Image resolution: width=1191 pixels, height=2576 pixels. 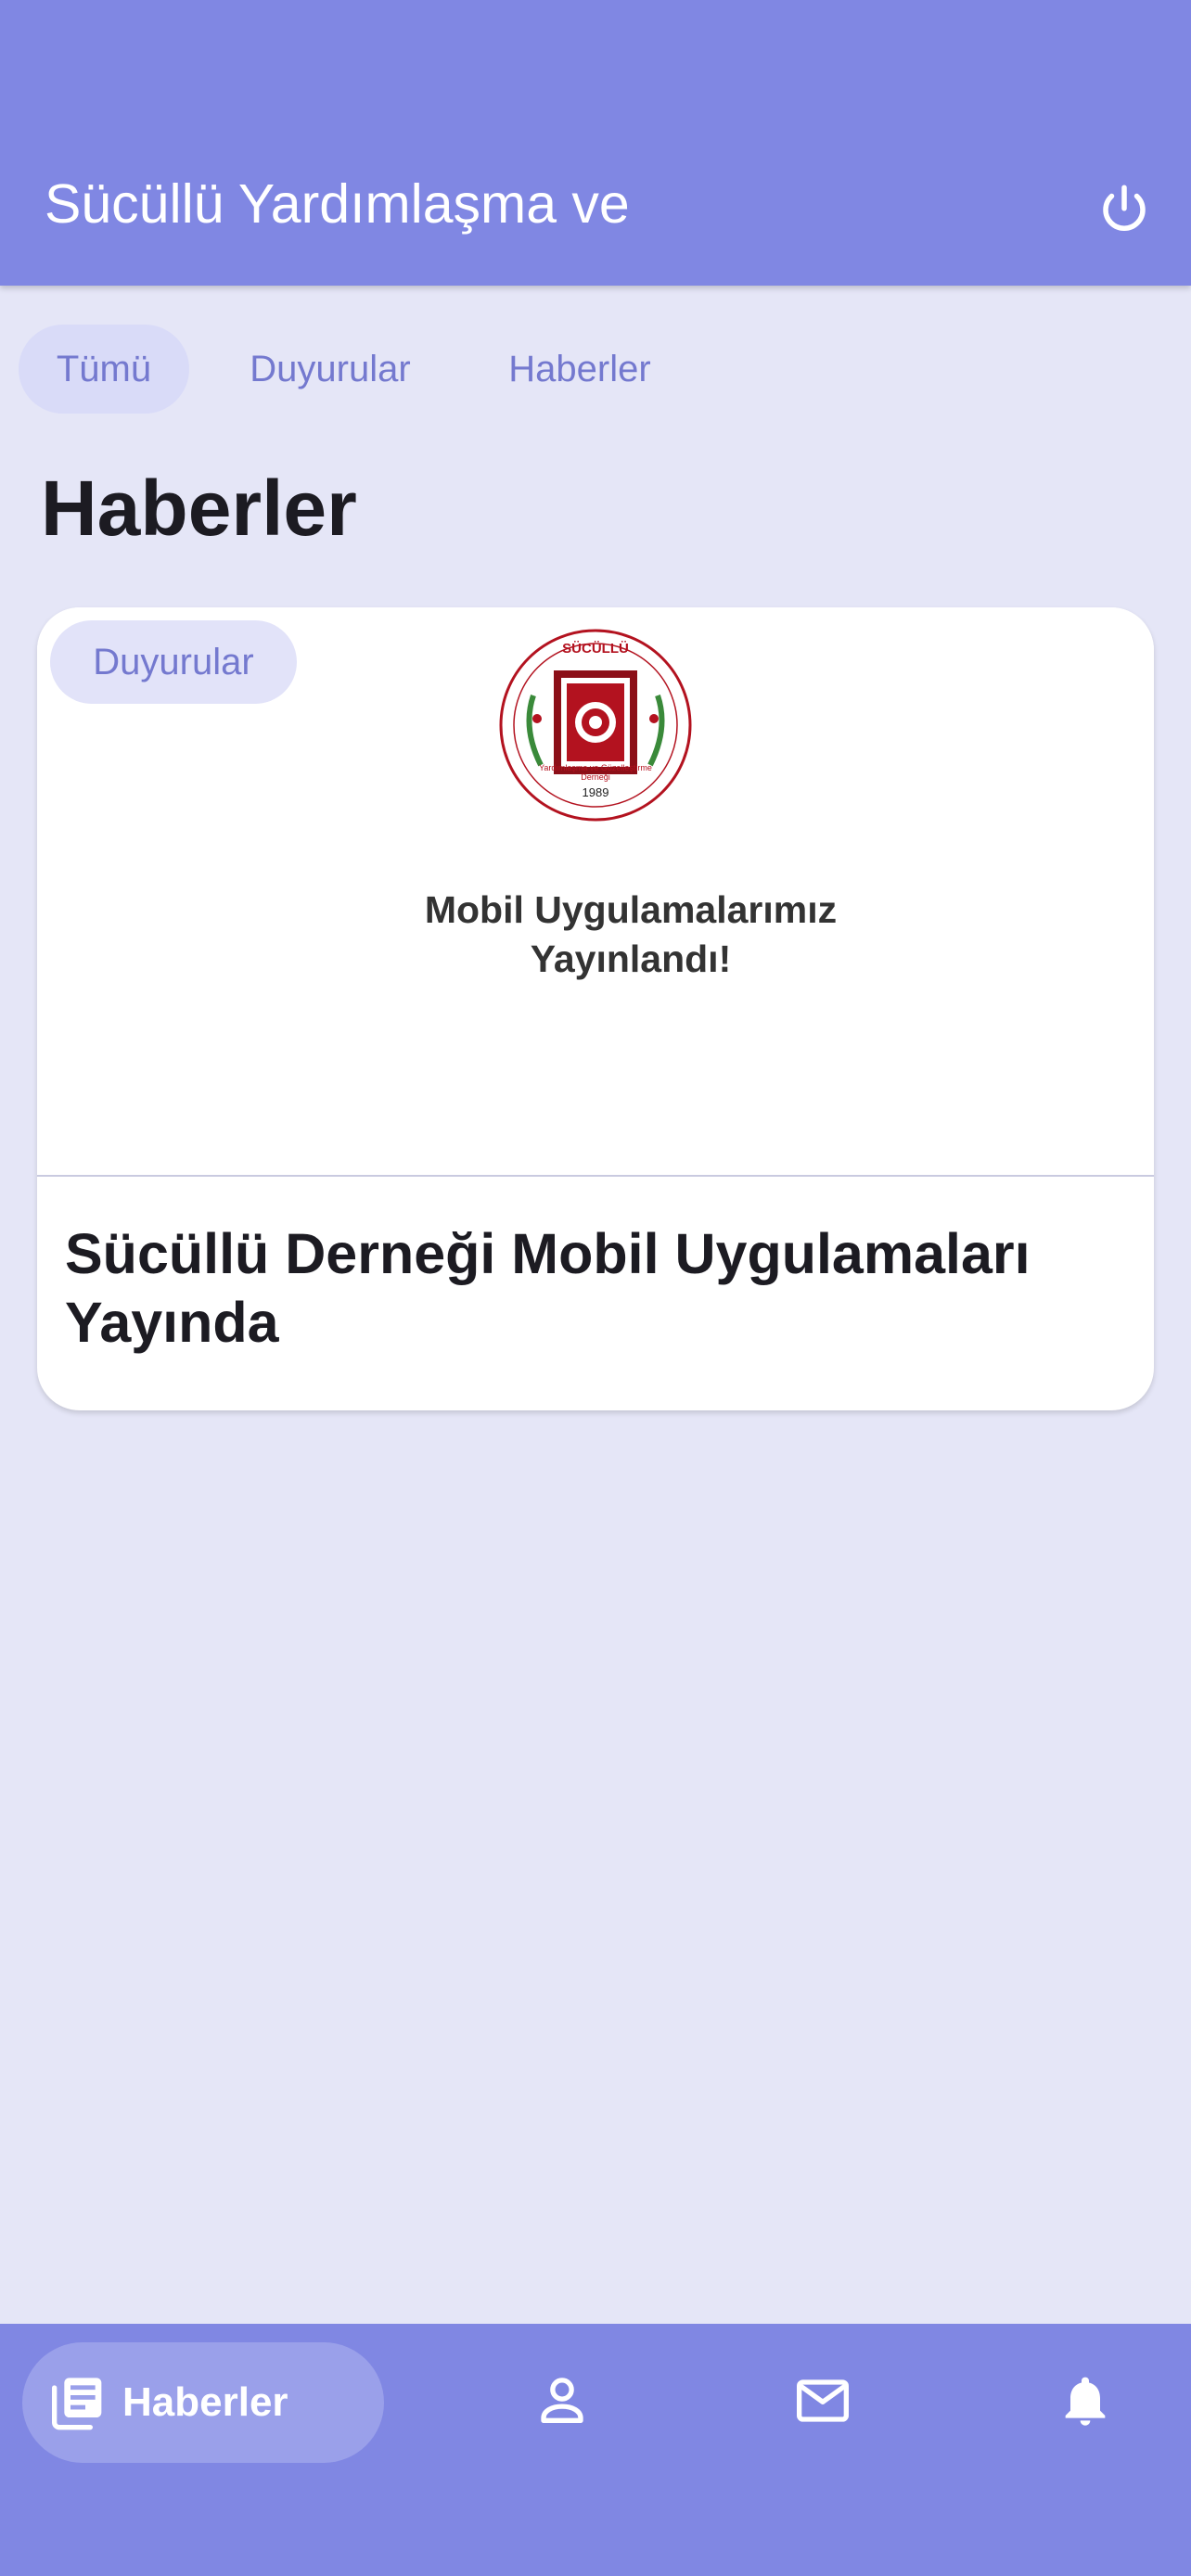 I want to click on app-title: Sücüllü Yardımlaşma ve, so click(x=337, y=204).